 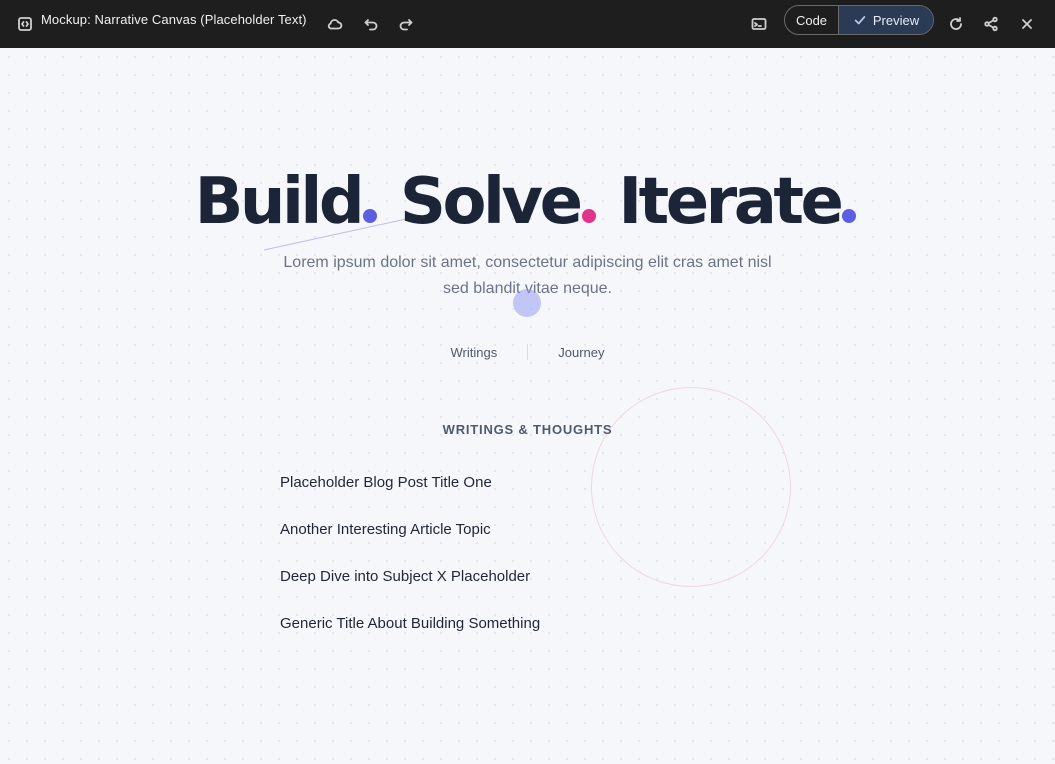 I want to click on hero-headline: Build Solve Iterate, so click(x=527, y=202).